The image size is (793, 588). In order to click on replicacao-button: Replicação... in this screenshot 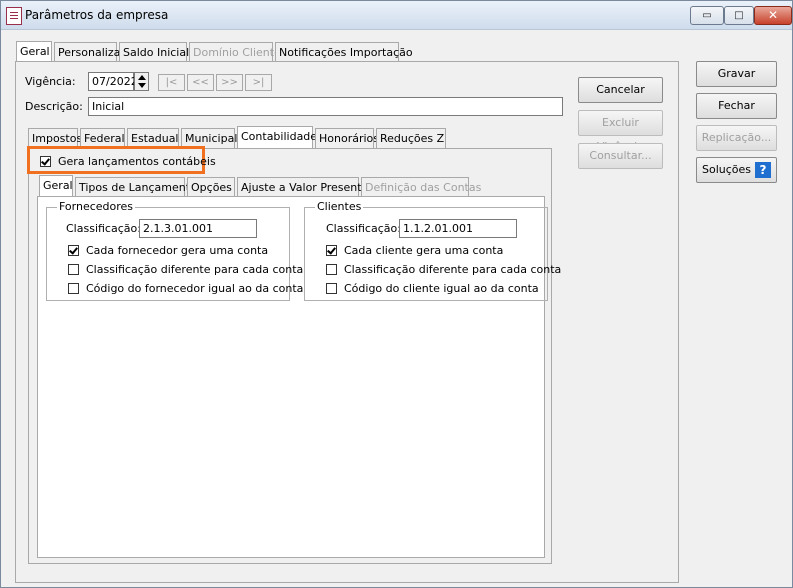, I will do `click(736, 138)`.